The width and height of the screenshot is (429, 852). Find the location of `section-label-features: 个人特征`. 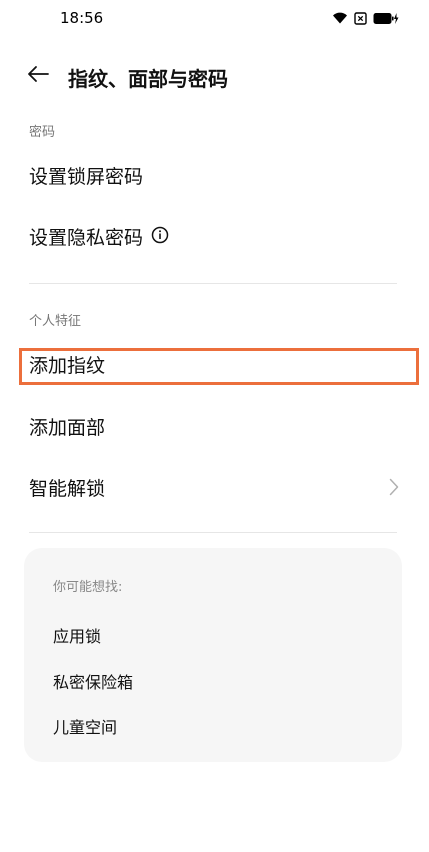

section-label-features: 个人特征 is located at coordinates (55, 321).